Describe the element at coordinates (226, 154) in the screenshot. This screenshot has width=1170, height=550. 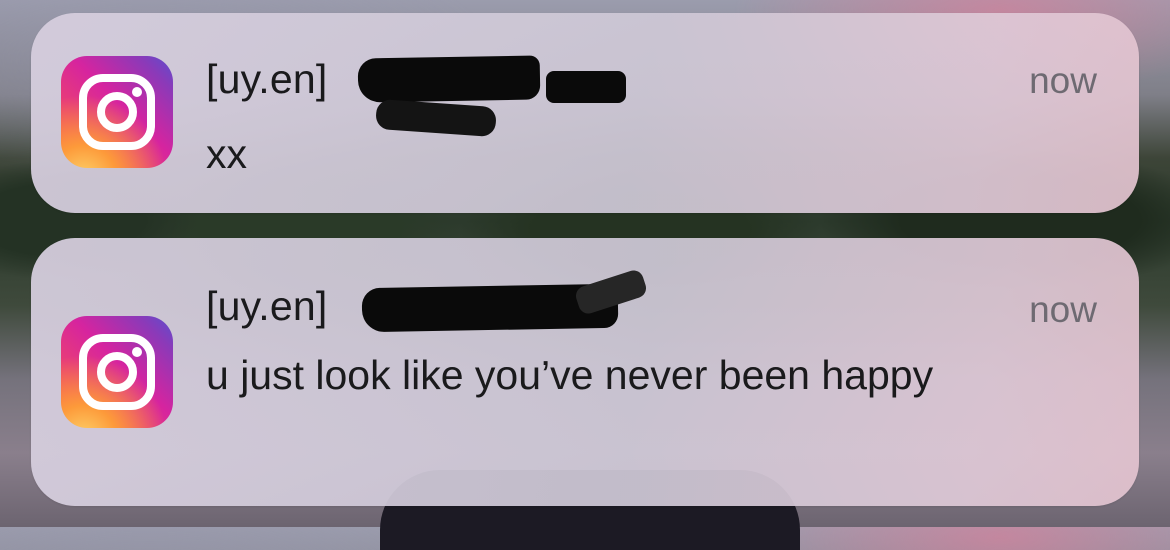
I see `notification-message: xx` at that location.